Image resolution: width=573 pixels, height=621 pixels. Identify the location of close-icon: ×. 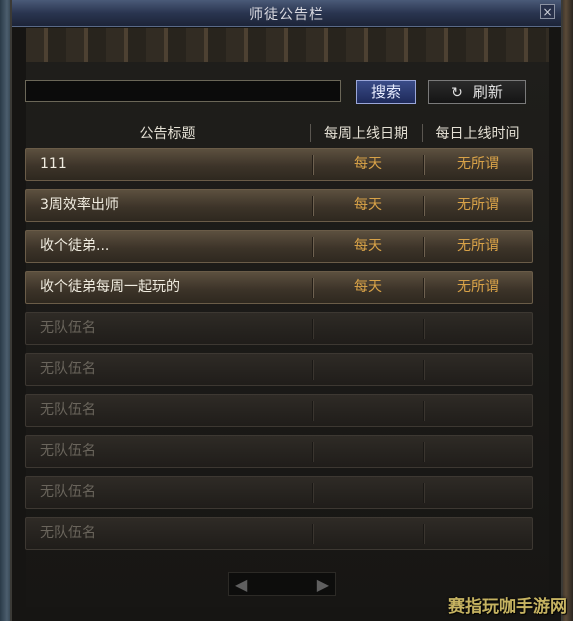
(547, 11).